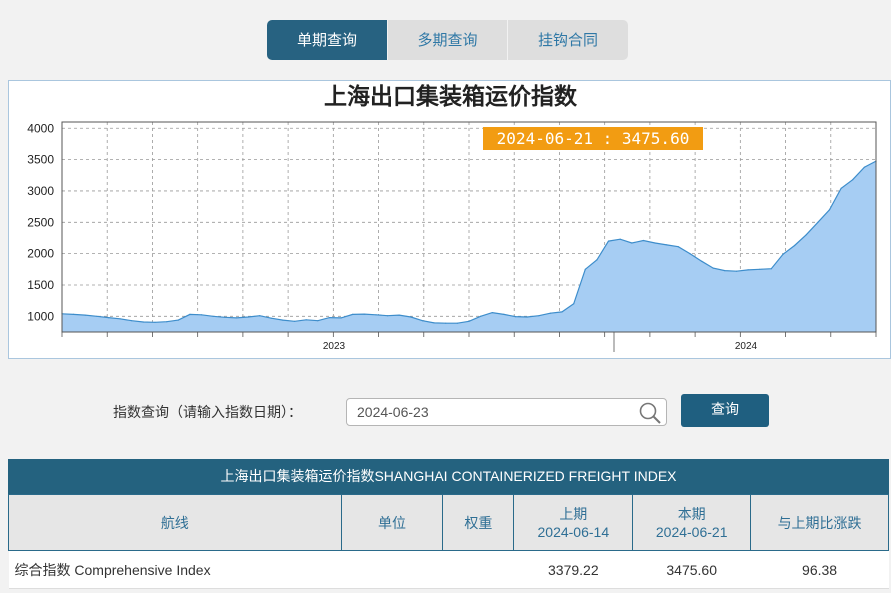  What do you see at coordinates (691, 531) in the screenshot?
I see `header-current-date: 2024-06-21` at bounding box center [691, 531].